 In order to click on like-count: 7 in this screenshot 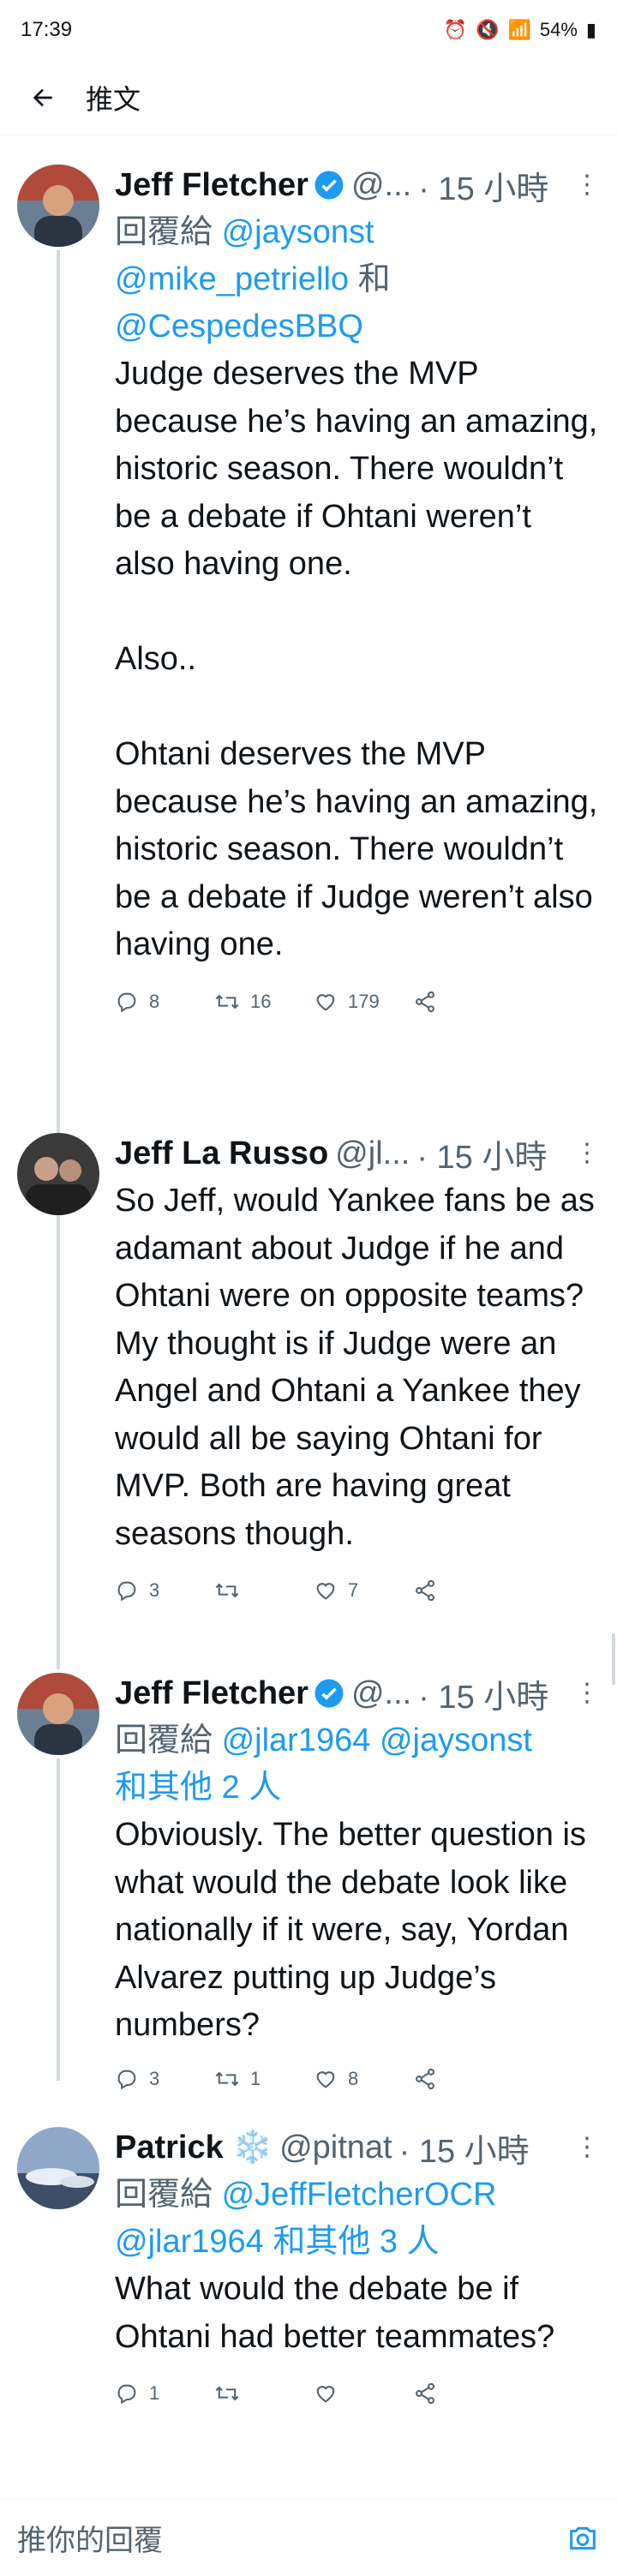, I will do `click(353, 1590)`.